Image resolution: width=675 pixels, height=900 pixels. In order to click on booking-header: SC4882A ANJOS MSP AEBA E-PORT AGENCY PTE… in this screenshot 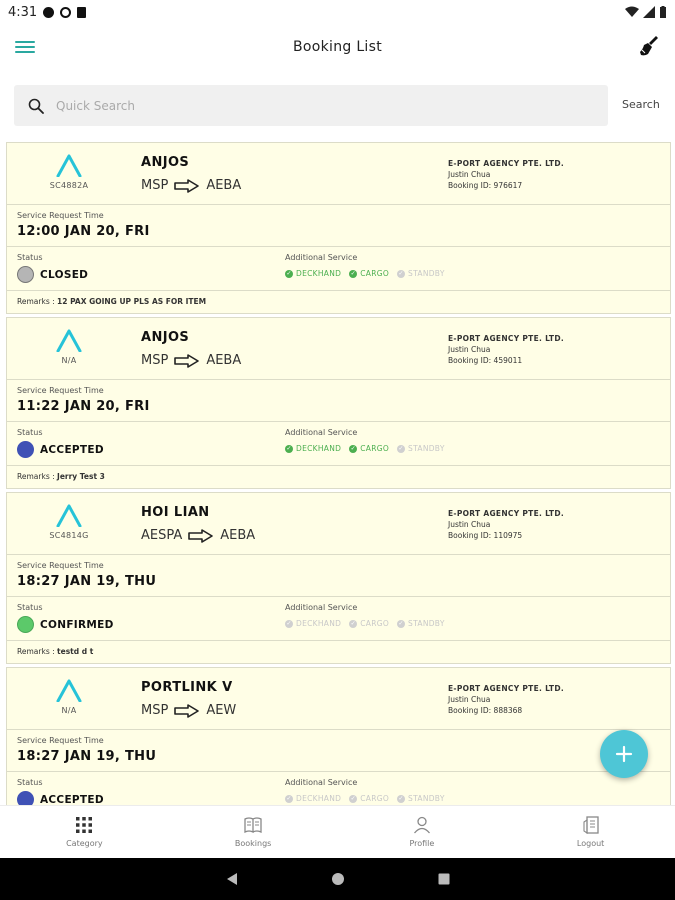, I will do `click(338, 174)`.